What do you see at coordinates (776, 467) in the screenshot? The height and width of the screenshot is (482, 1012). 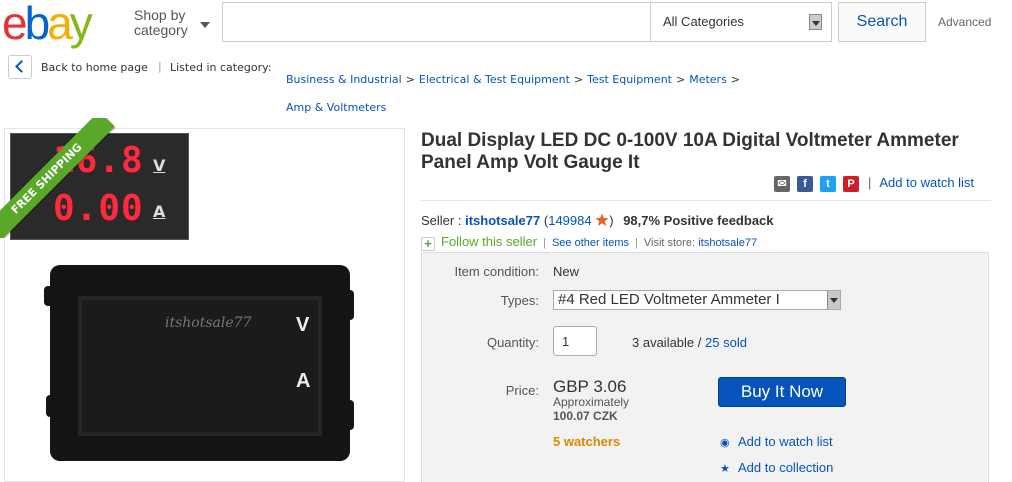 I see `add-to-collection-link: ★ Add to collection` at bounding box center [776, 467].